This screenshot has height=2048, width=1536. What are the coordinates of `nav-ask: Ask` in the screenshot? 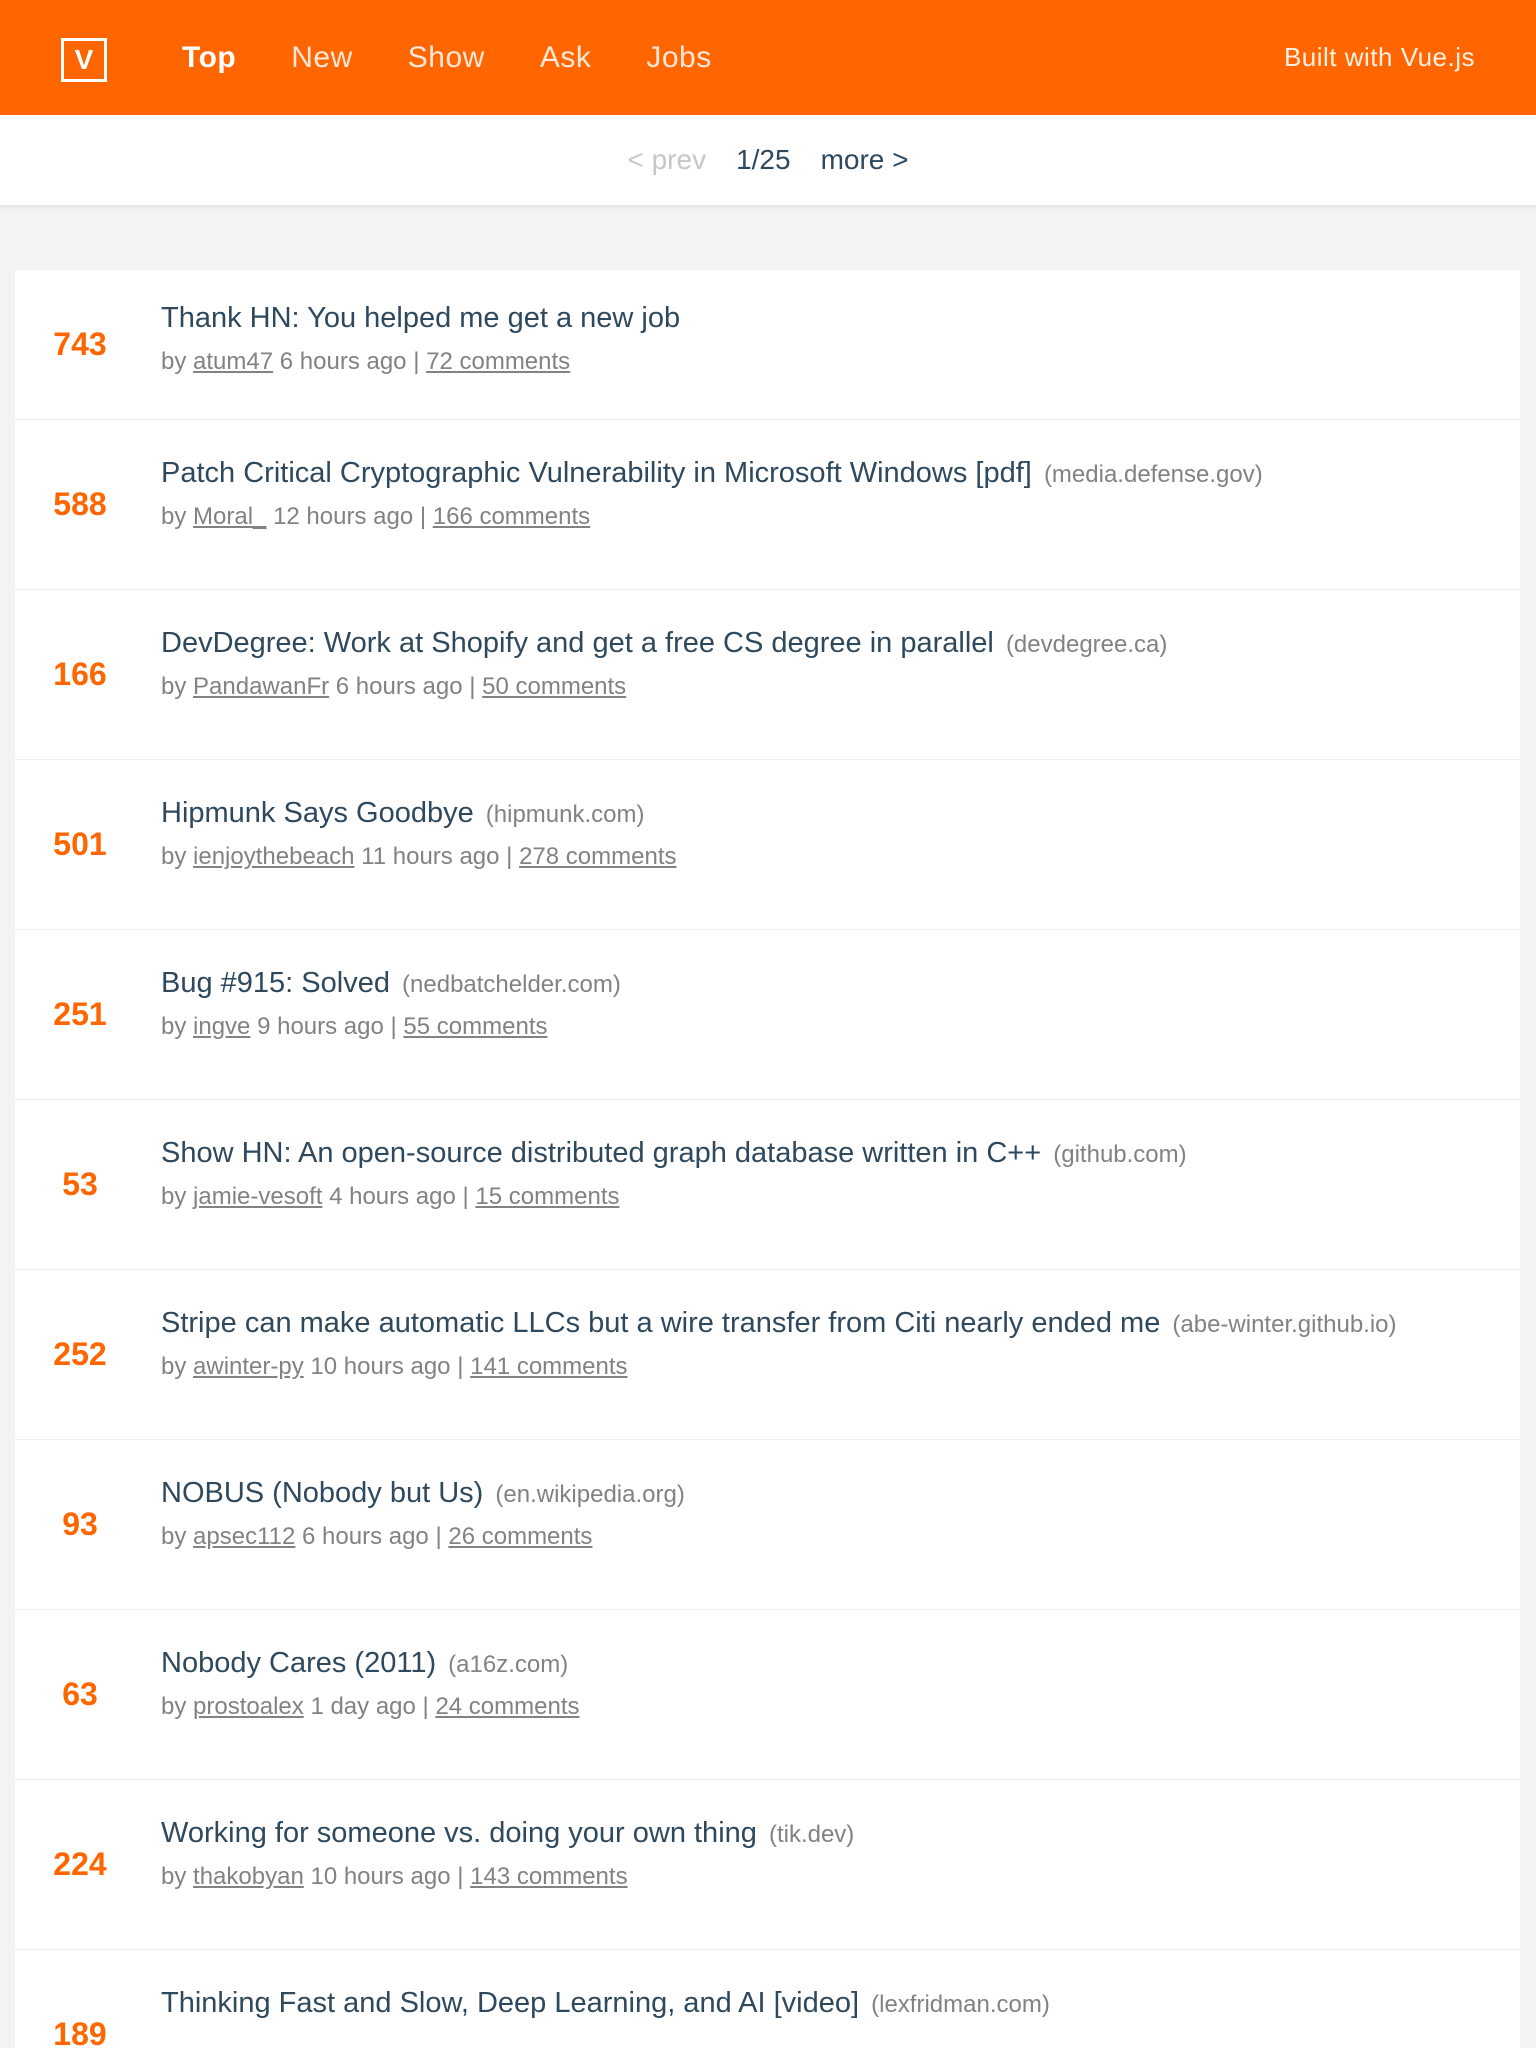 It's located at (566, 58).